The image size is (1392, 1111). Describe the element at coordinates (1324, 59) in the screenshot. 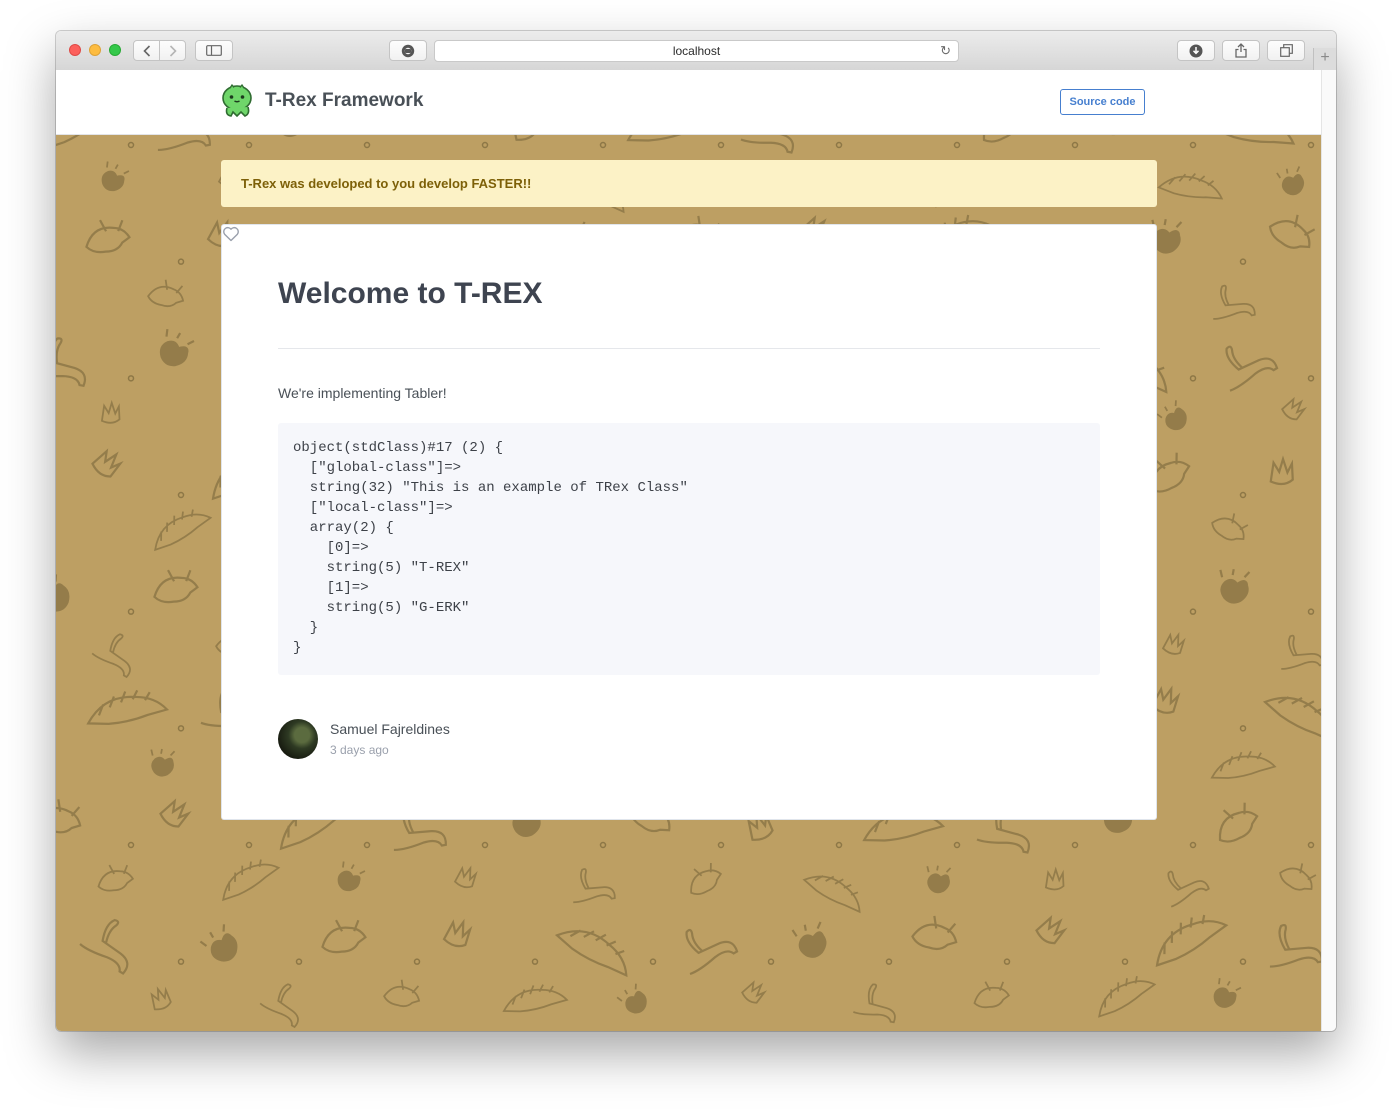

I see `new-tab-icon: +` at that location.